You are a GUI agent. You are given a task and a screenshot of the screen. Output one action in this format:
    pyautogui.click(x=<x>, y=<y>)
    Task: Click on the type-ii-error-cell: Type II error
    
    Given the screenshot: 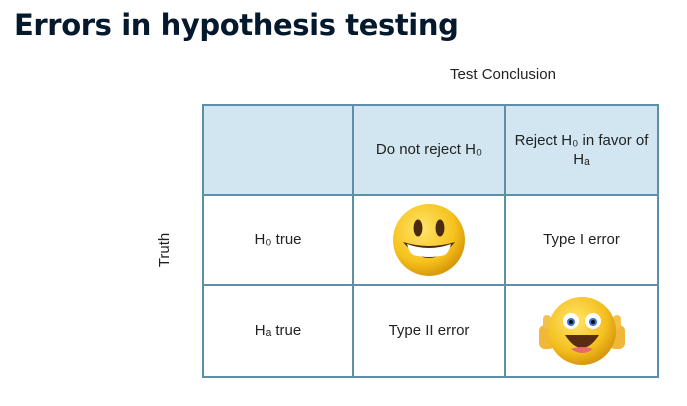 What is the action you would take?
    pyautogui.click(x=430, y=331)
    